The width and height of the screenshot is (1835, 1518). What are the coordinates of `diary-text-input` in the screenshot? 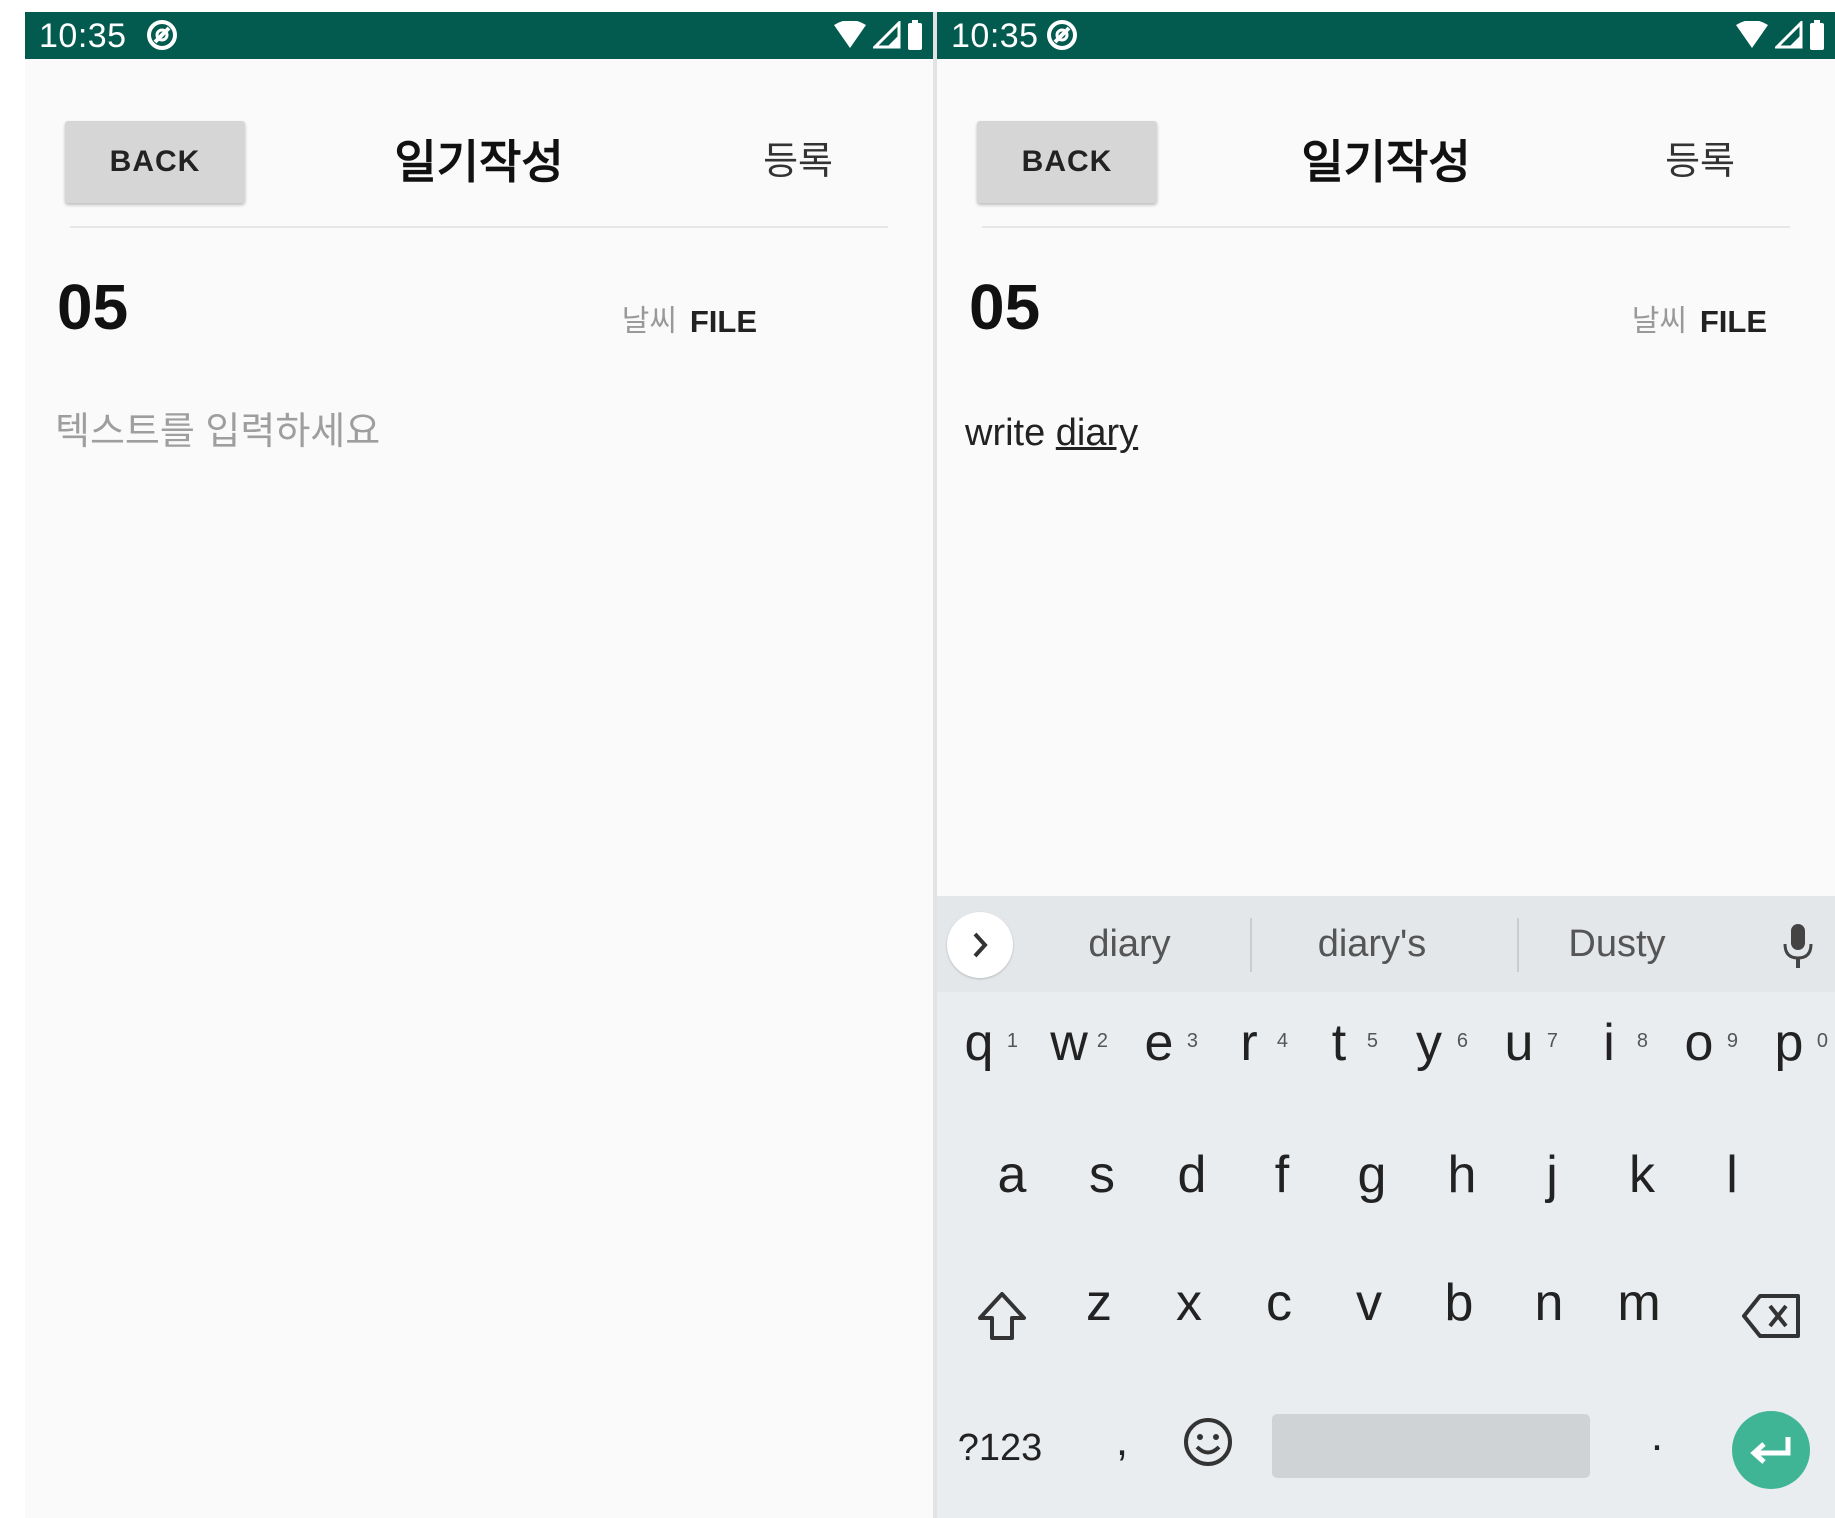 It's located at (455, 432).